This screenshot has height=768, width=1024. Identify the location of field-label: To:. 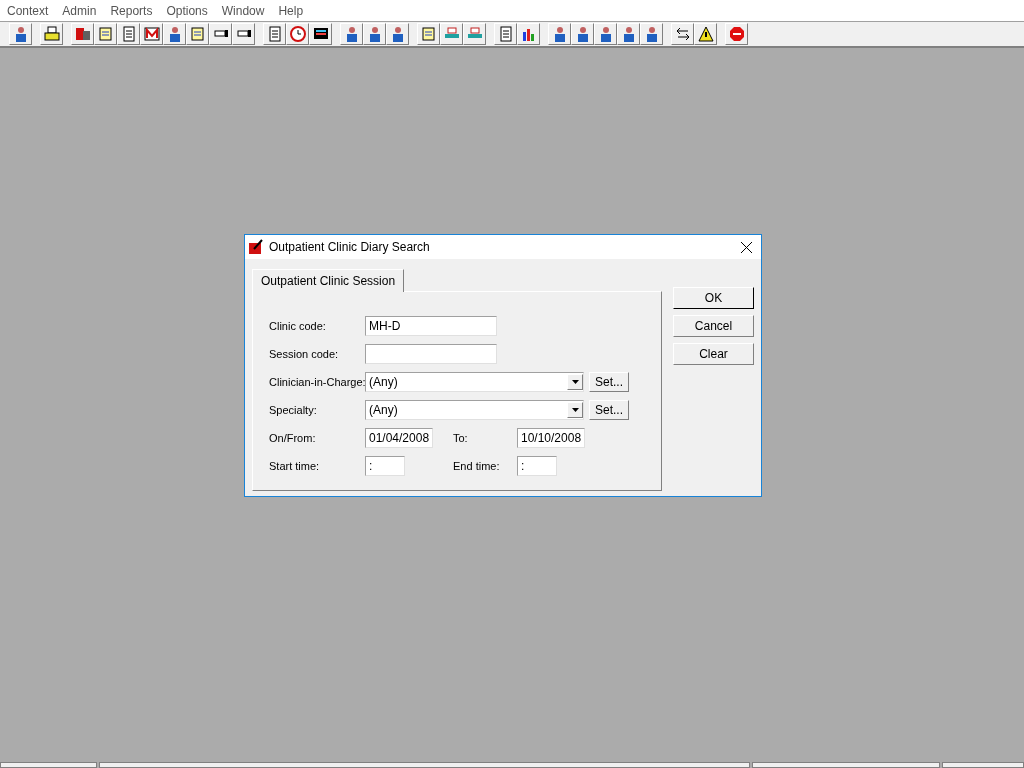
(461, 438).